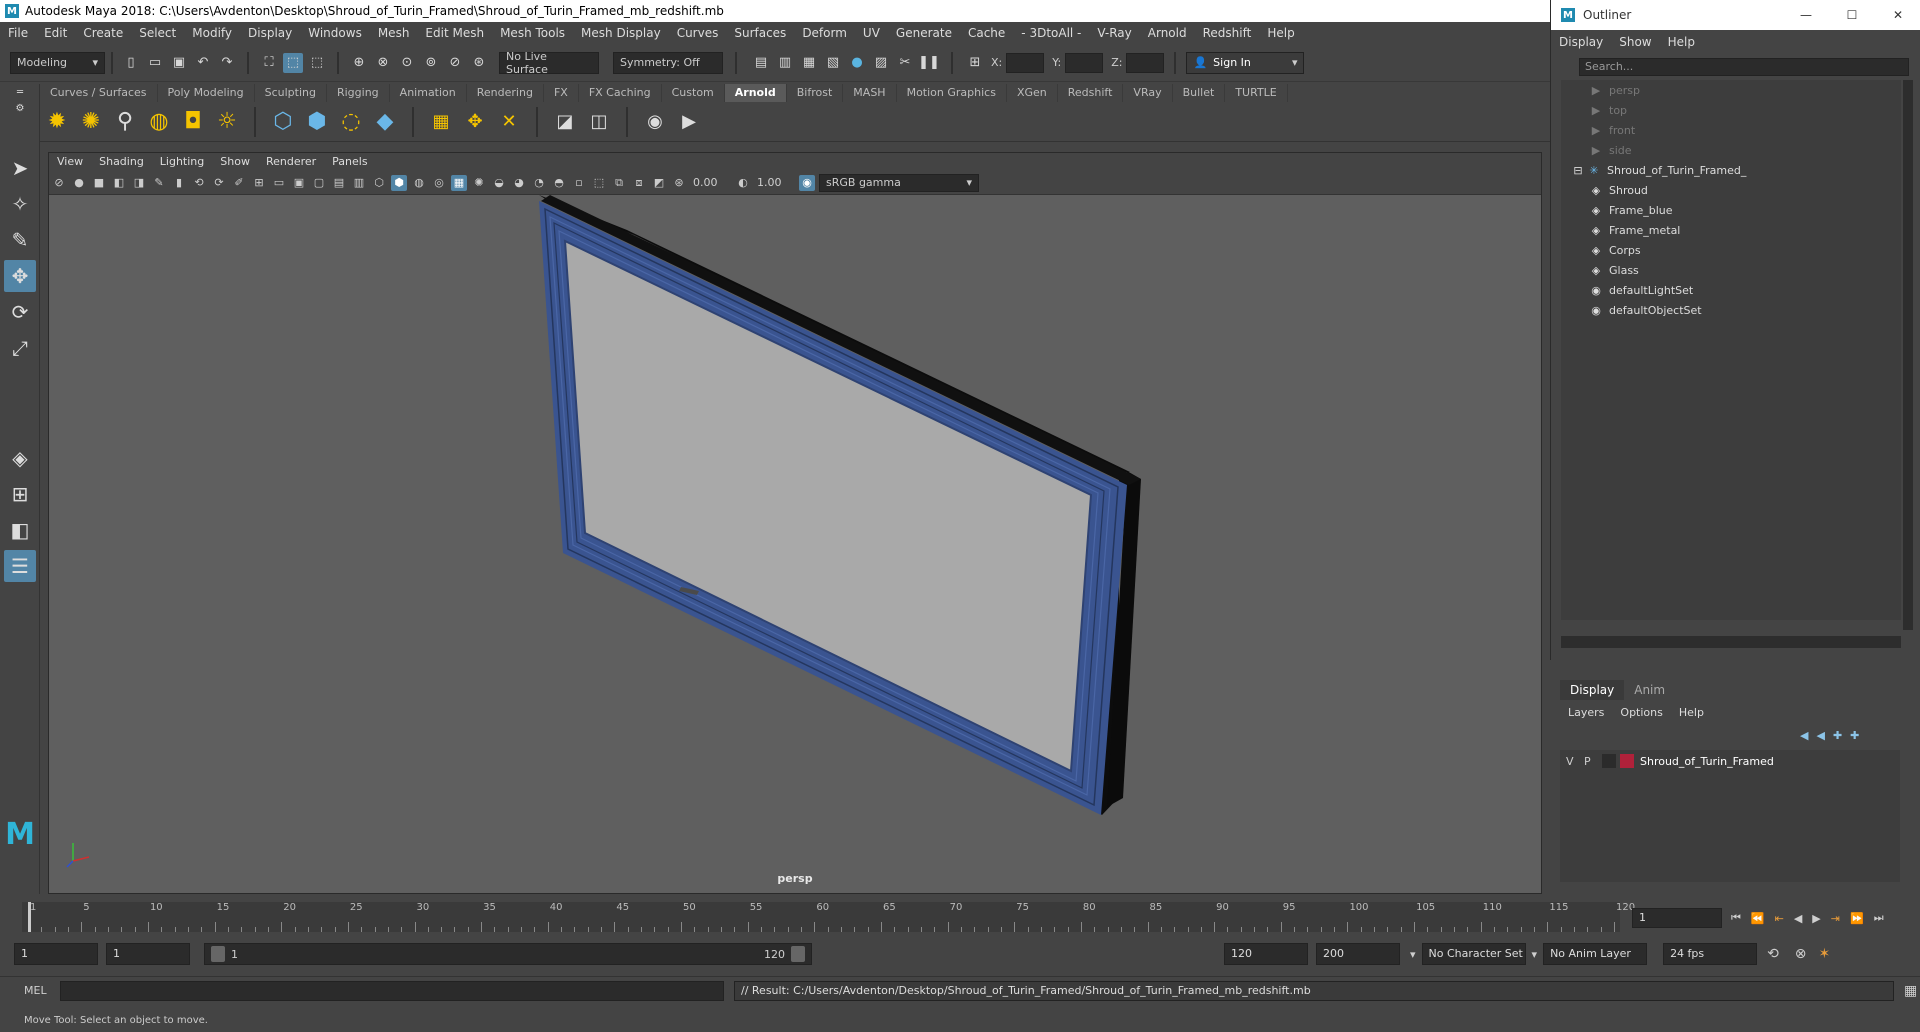 This screenshot has height=1032, width=1920. Describe the element at coordinates (619, 183) in the screenshot. I see `xray-joints-icon: ⧉` at that location.